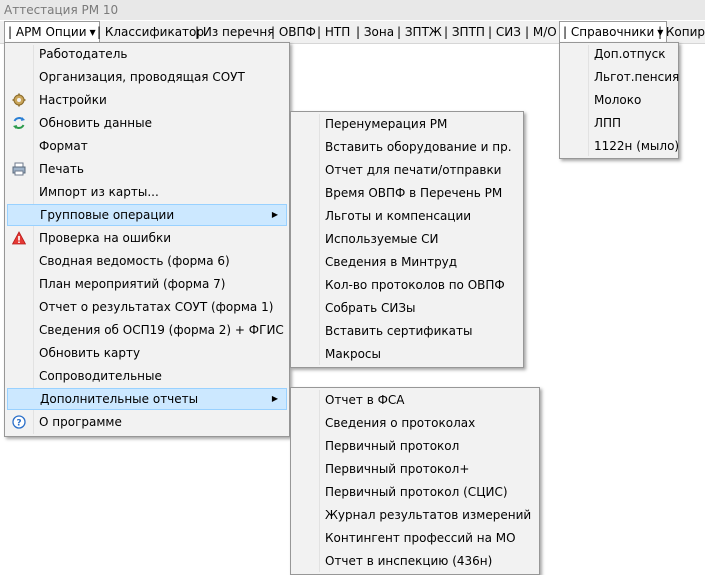 The image size is (705, 575). What do you see at coordinates (370, 308) in the screenshot?
I see `submenu-item-label: Собрать СИЗы` at bounding box center [370, 308].